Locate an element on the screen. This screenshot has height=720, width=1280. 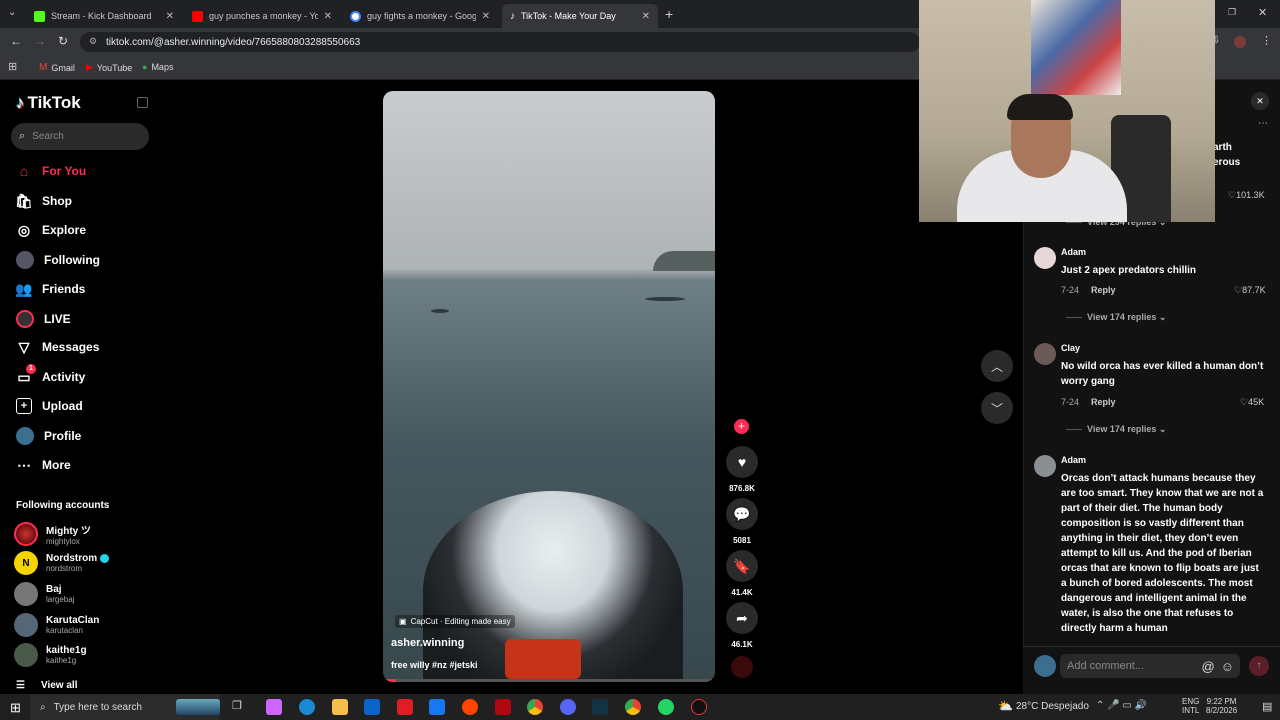
mention-icon: @ is located at coordinates (1208, 666).